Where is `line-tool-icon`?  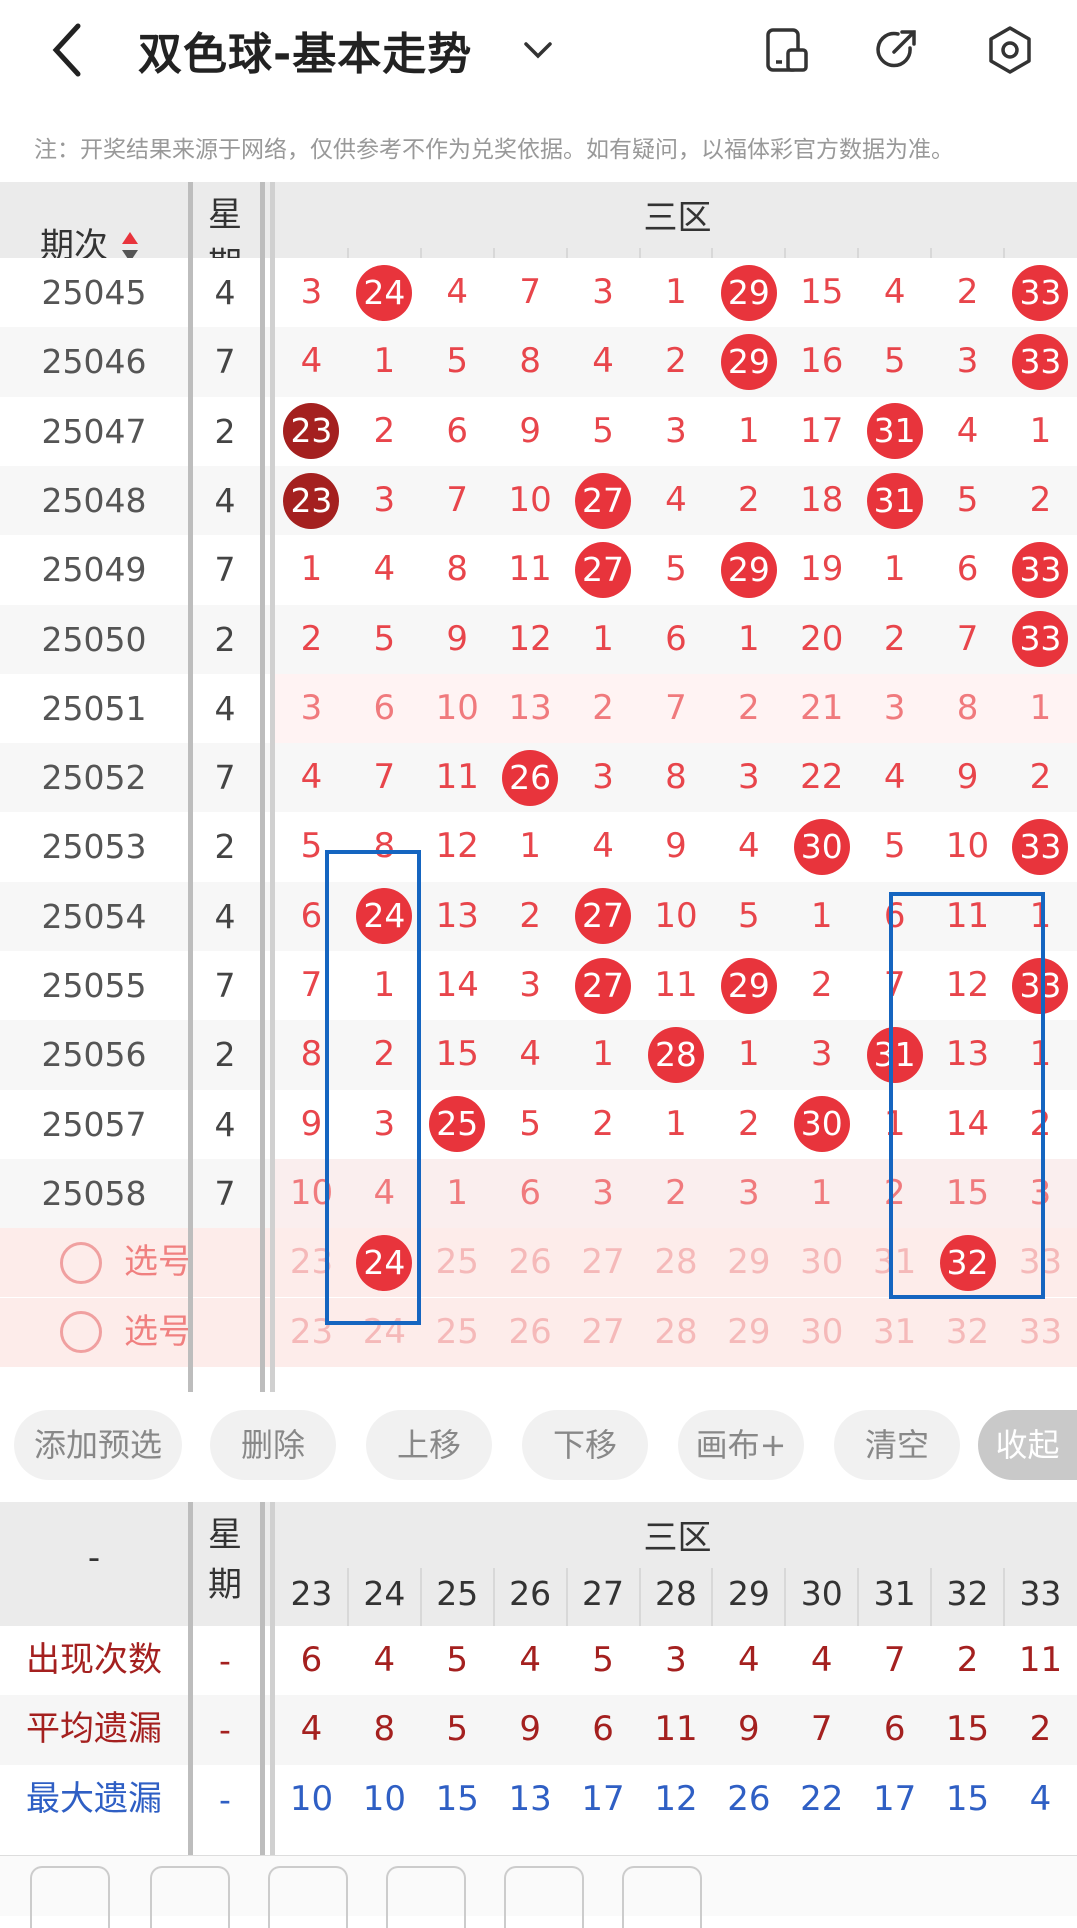 line-tool-icon is located at coordinates (190, 1897).